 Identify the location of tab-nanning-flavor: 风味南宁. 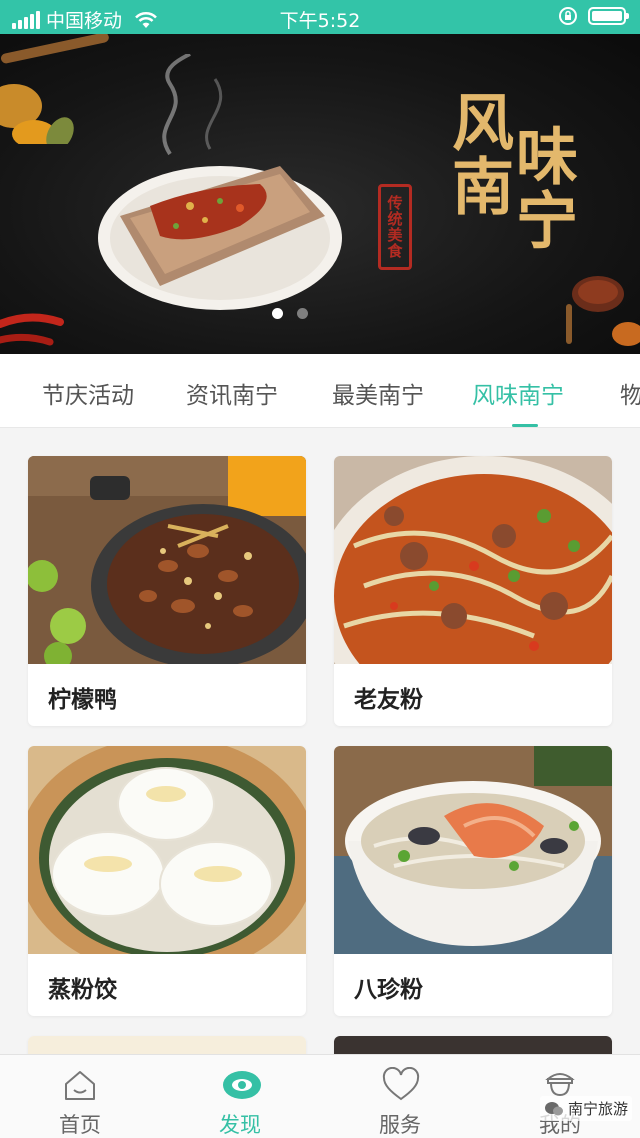
(518, 393).